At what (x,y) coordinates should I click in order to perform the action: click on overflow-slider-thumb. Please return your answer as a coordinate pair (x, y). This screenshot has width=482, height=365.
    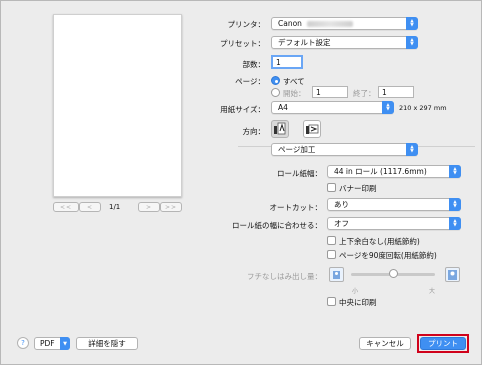
    Looking at the image, I should click on (393, 273).